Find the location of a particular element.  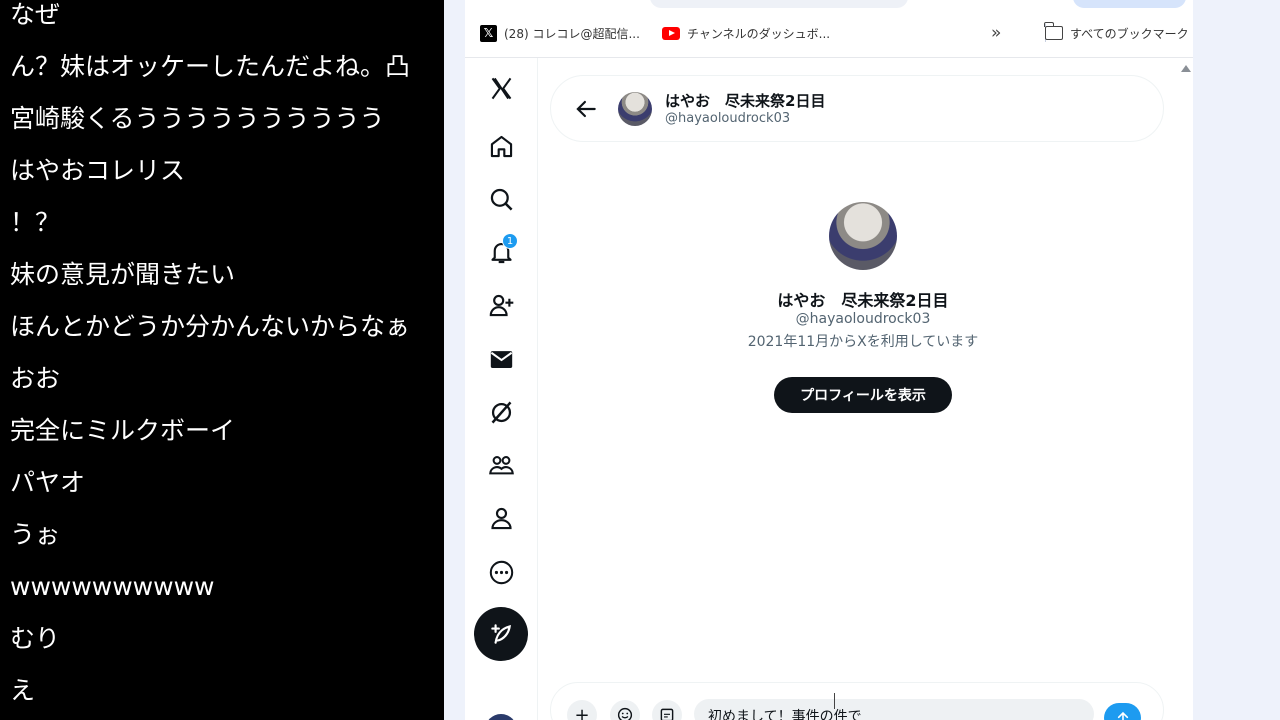

comment-text: ！？ is located at coordinates (35, 222).